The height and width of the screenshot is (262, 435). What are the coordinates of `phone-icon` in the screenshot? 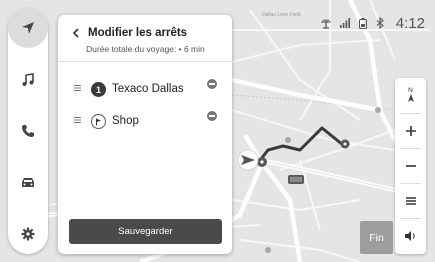 It's located at (28, 131).